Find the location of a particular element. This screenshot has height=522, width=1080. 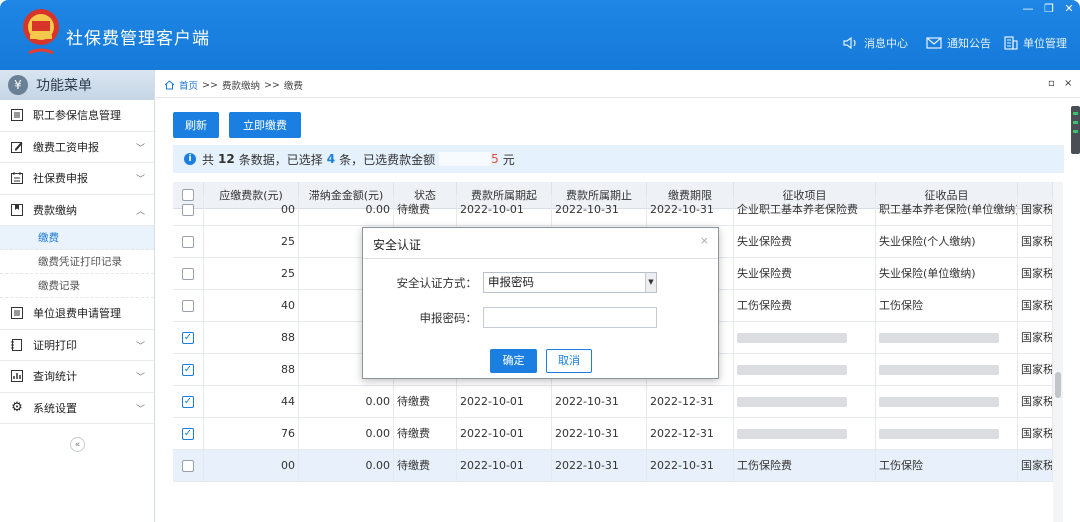

dropdown-arrow-icon: ▼ is located at coordinates (650, 282).